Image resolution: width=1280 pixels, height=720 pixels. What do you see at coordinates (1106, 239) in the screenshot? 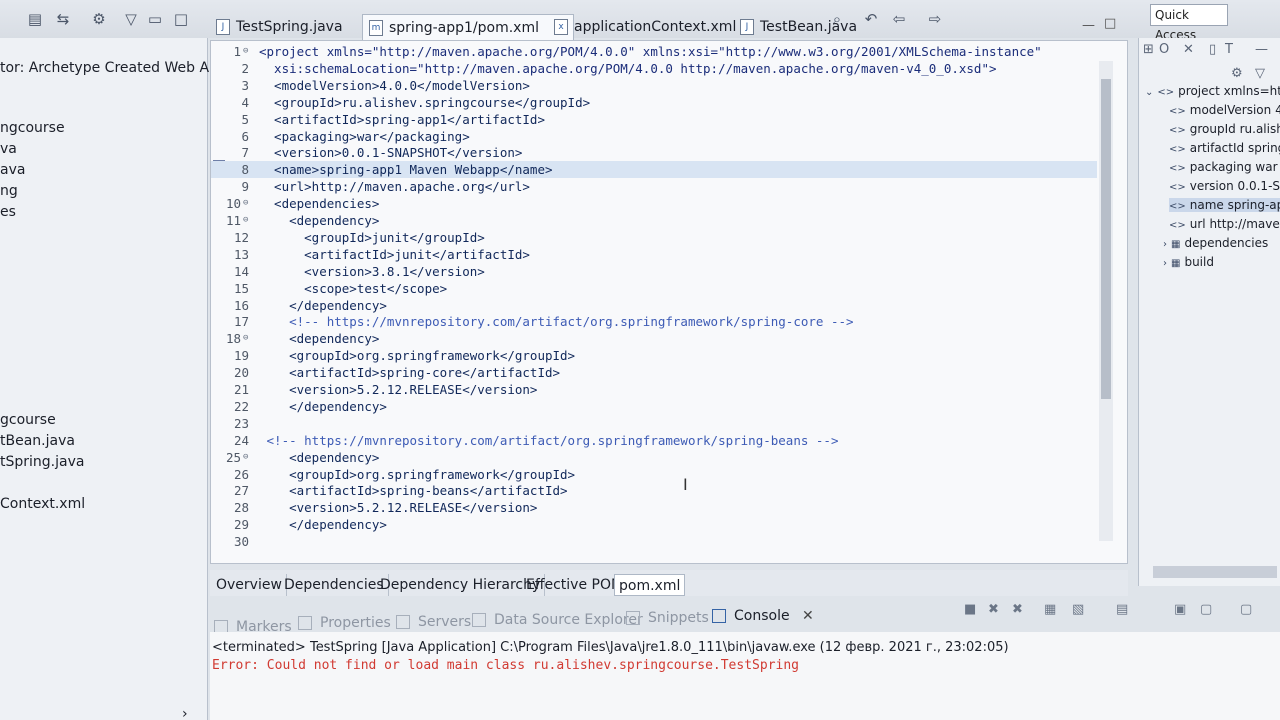
I see `scrollbar-thumb` at bounding box center [1106, 239].